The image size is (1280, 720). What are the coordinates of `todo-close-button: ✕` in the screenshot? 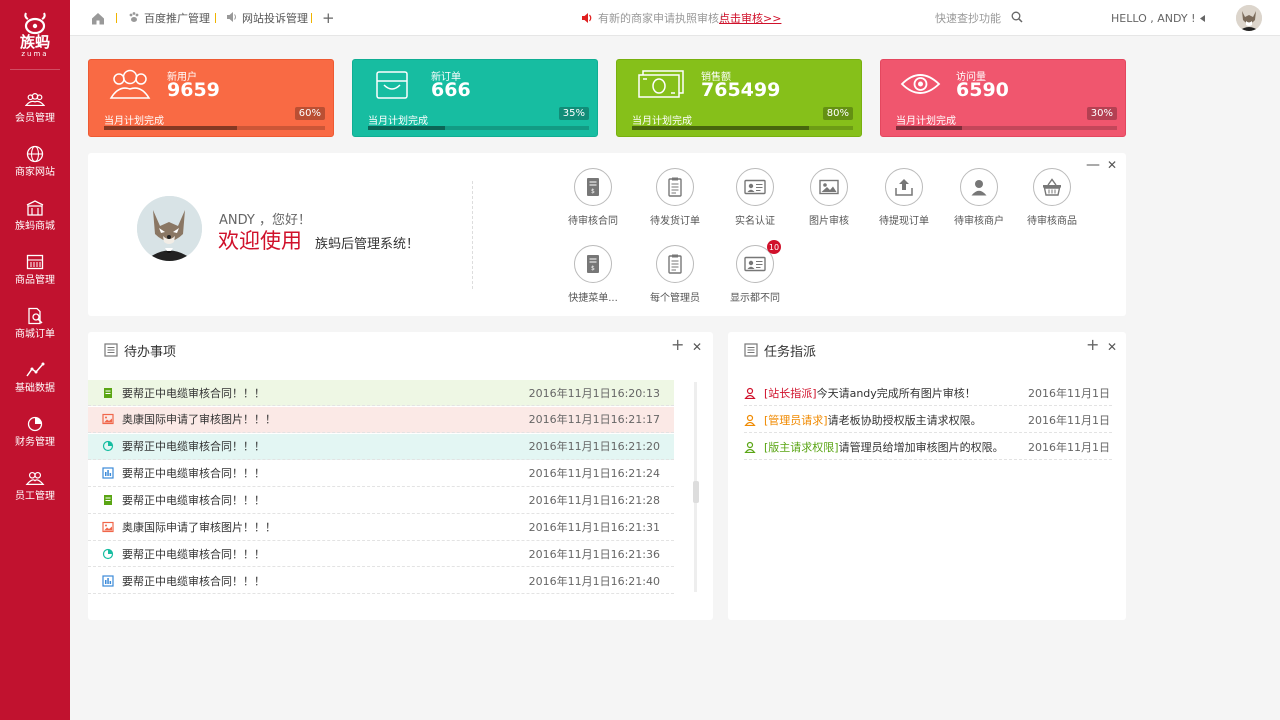 It's located at (697, 347).